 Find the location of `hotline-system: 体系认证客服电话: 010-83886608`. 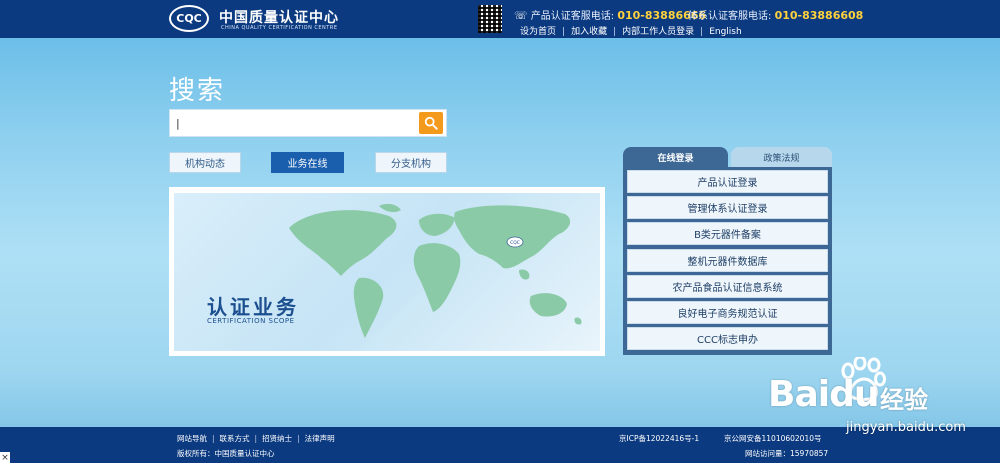

hotline-system: 体系认证客服电话: 010-83886608 is located at coordinates (775, 14).